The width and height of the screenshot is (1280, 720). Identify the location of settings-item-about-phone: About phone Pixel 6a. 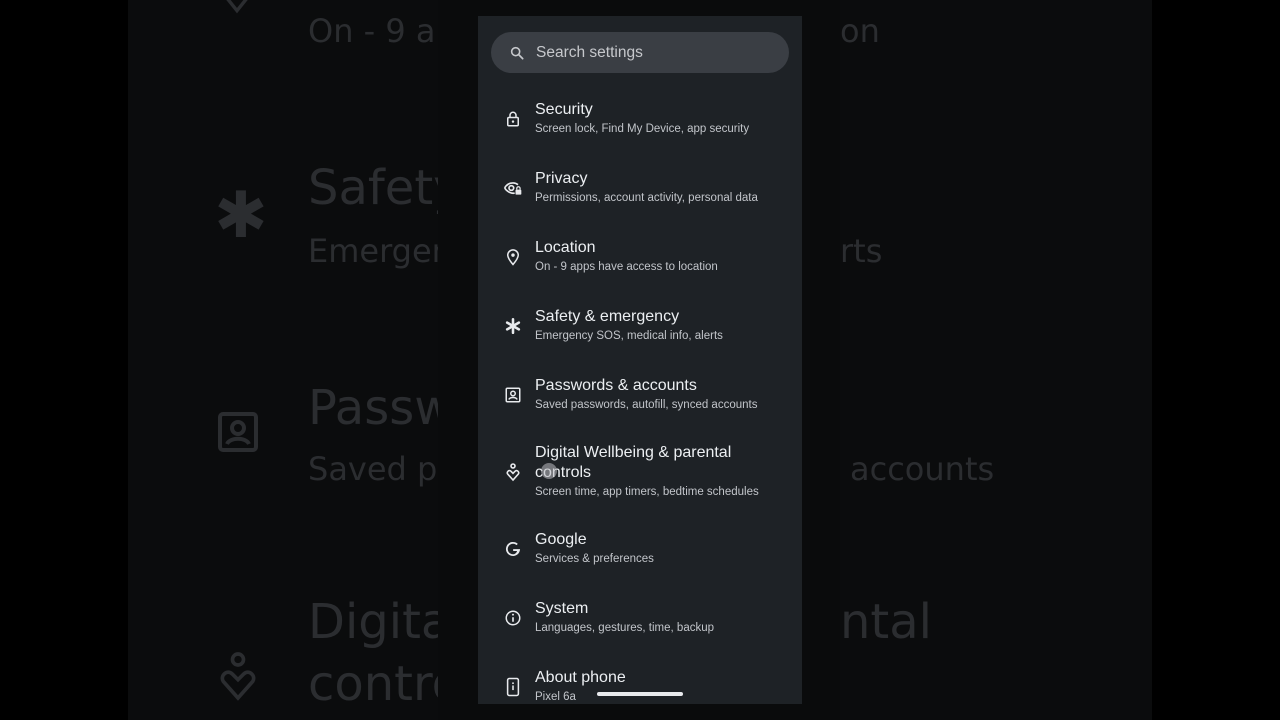
(640, 678).